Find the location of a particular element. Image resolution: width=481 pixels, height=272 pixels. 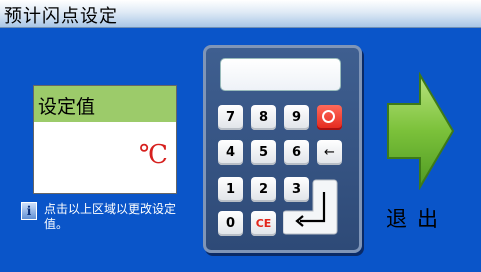

key-1: 1 is located at coordinates (230, 189).